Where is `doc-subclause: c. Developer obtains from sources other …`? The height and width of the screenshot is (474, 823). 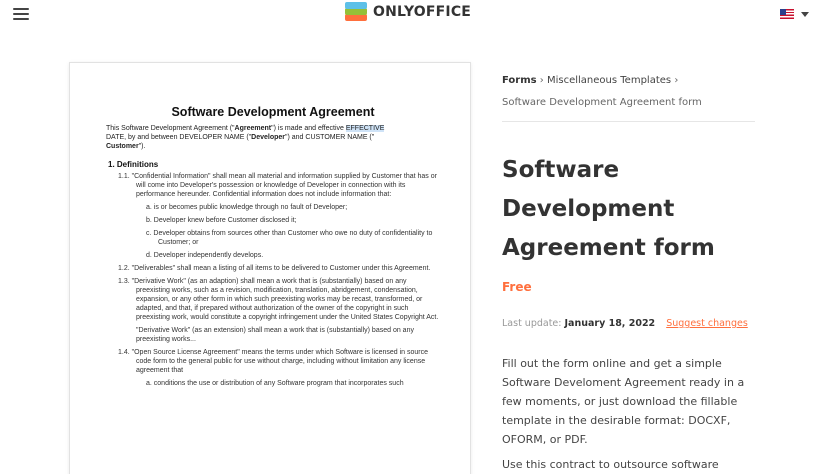
doc-subclause: c. Developer obtains from sources other … is located at coordinates (289, 238).